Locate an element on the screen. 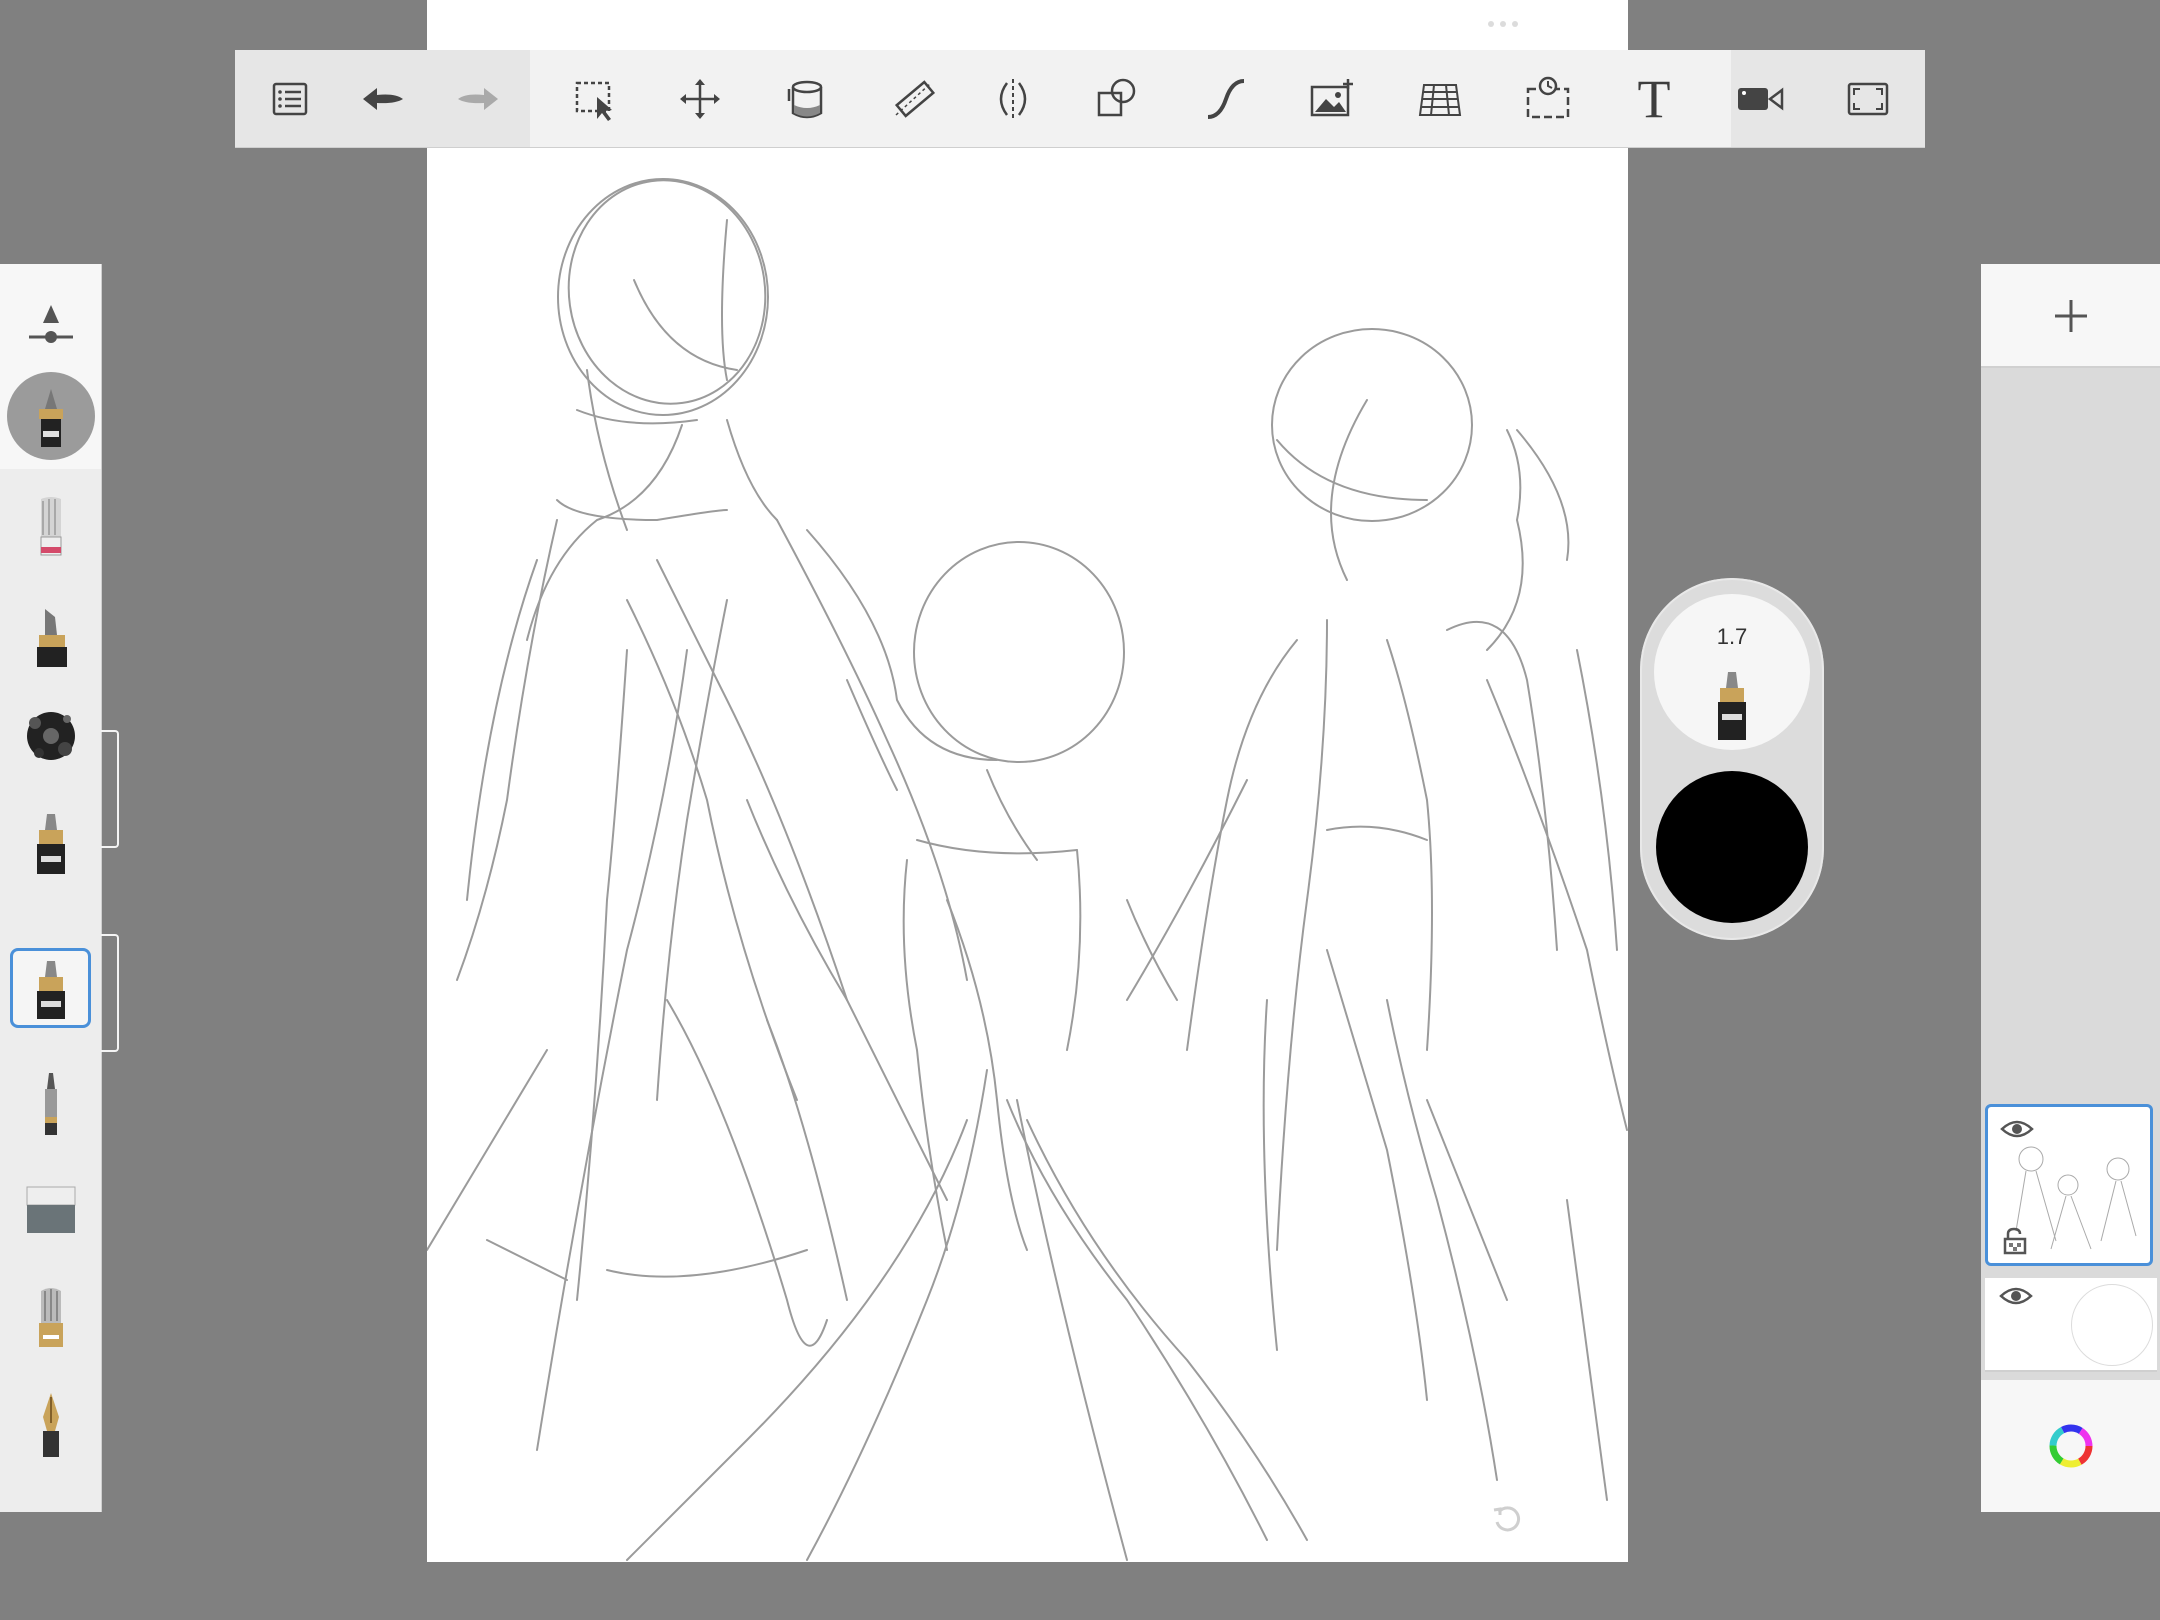  technical-pen-icon is located at coordinates (50, 1104).